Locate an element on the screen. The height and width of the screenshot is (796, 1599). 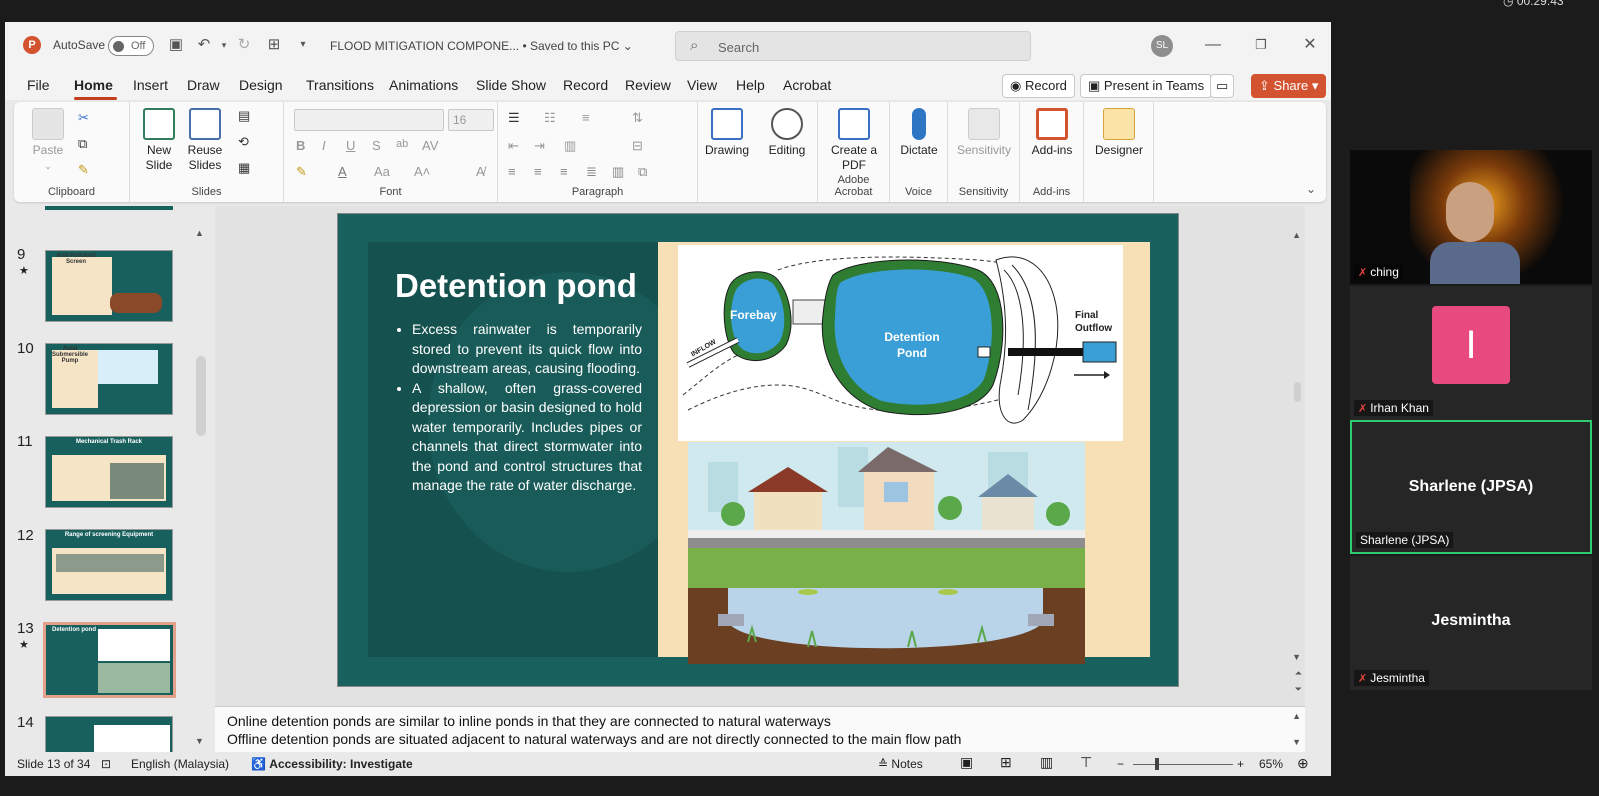
zoom-in-icon: + is located at coordinates (1240, 764).